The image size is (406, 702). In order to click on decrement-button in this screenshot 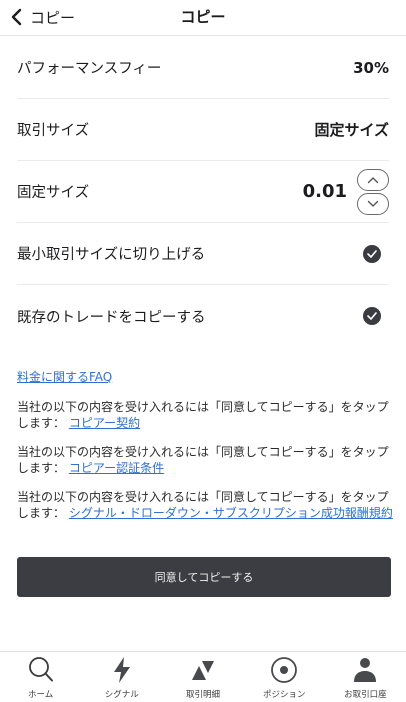, I will do `click(373, 204)`.